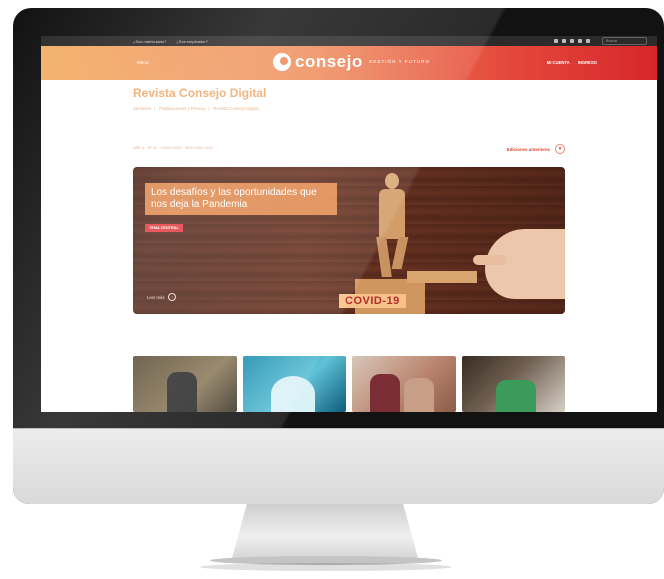  What do you see at coordinates (349, 384) in the screenshot?
I see `article-thumbnails` at bounding box center [349, 384].